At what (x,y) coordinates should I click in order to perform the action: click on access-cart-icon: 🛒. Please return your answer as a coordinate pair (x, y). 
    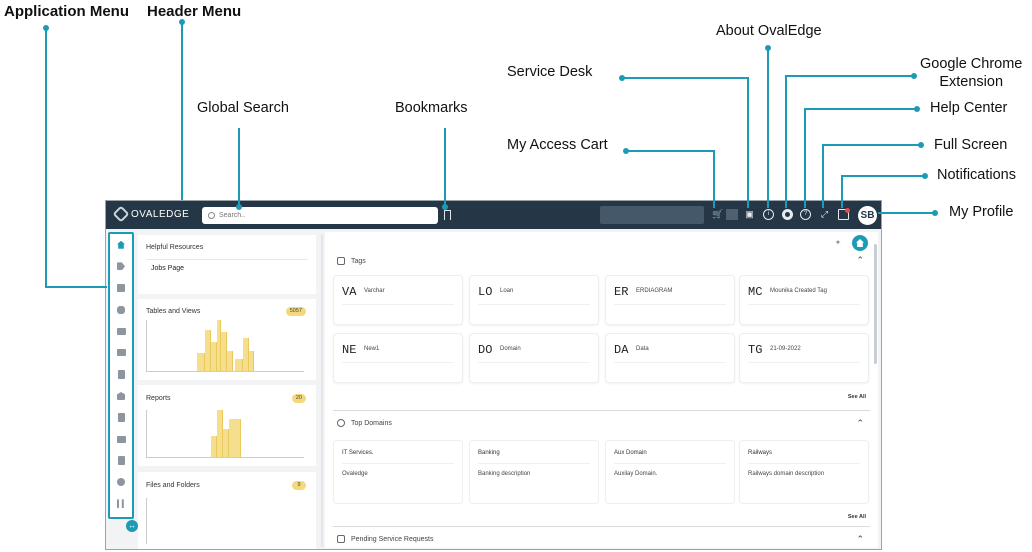
    Looking at the image, I should click on (717, 214).